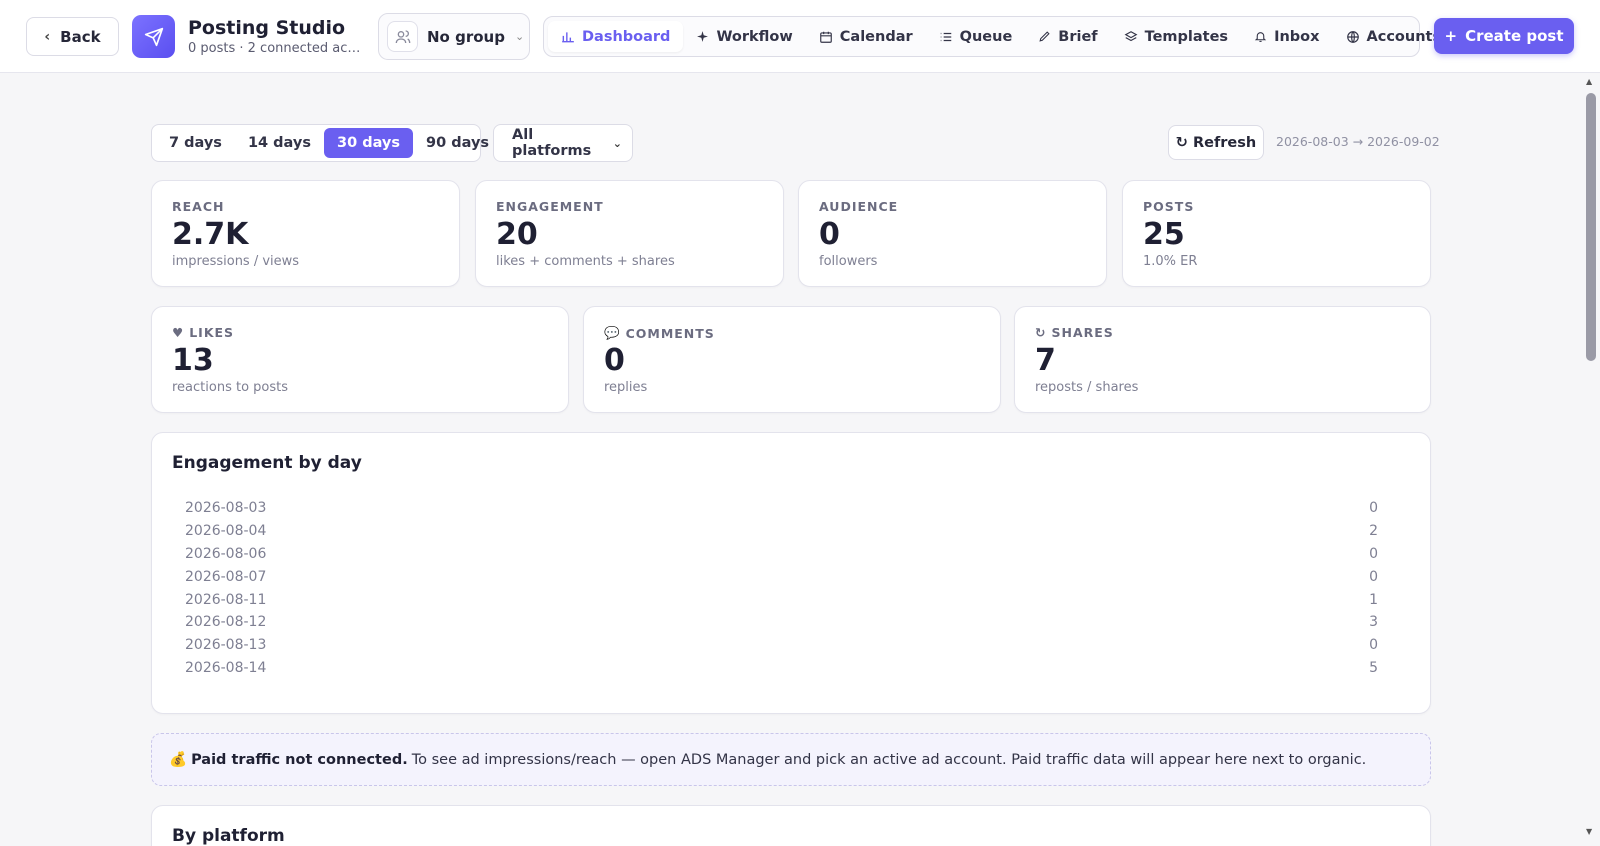 This screenshot has width=1600, height=846. Describe the element at coordinates (781, 622) in the screenshot. I see `list-item: 2026-08-12 3` at that location.